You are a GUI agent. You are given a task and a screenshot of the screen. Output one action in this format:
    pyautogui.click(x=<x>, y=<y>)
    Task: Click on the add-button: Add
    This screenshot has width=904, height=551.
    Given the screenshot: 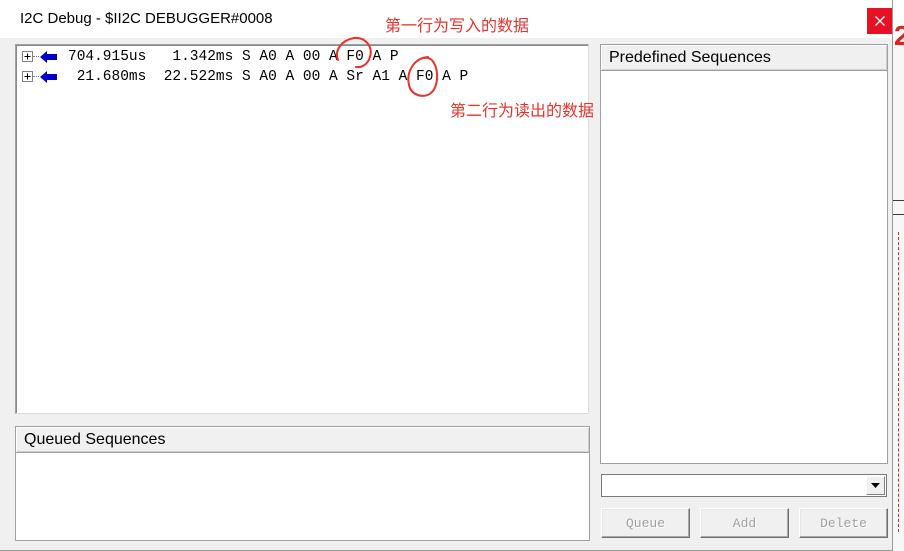 What is the action you would take?
    pyautogui.click(x=744, y=523)
    